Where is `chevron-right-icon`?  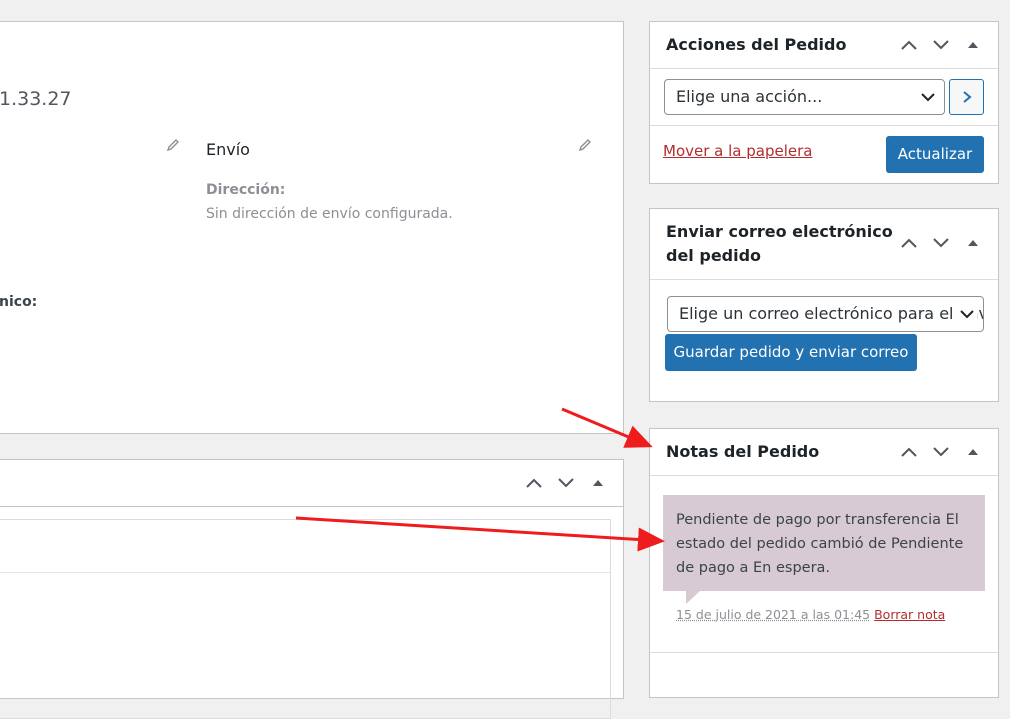 chevron-right-icon is located at coordinates (967, 97).